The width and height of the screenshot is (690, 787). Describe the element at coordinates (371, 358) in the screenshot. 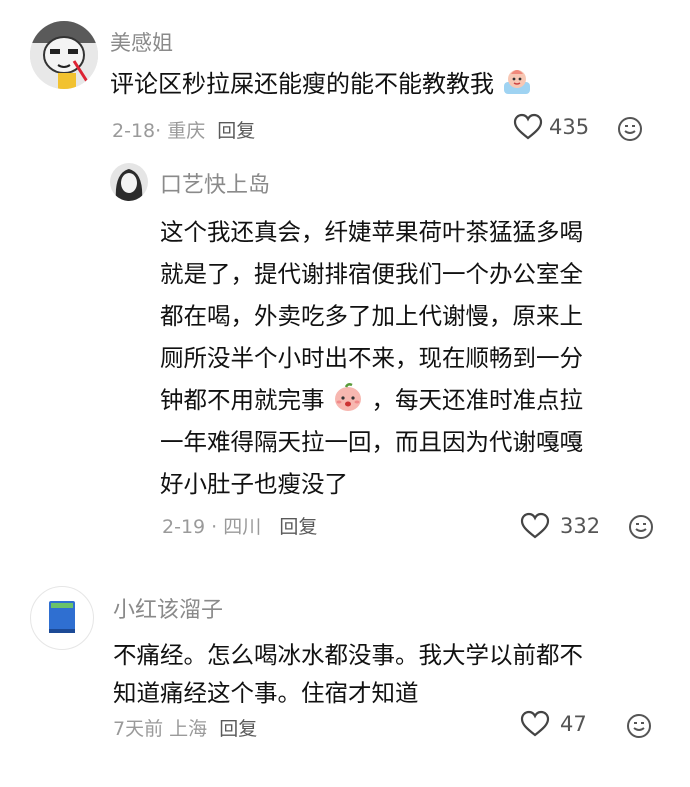

I see `comment-line: 厕所没半个小时出不来，现在顺畅到一分` at that location.